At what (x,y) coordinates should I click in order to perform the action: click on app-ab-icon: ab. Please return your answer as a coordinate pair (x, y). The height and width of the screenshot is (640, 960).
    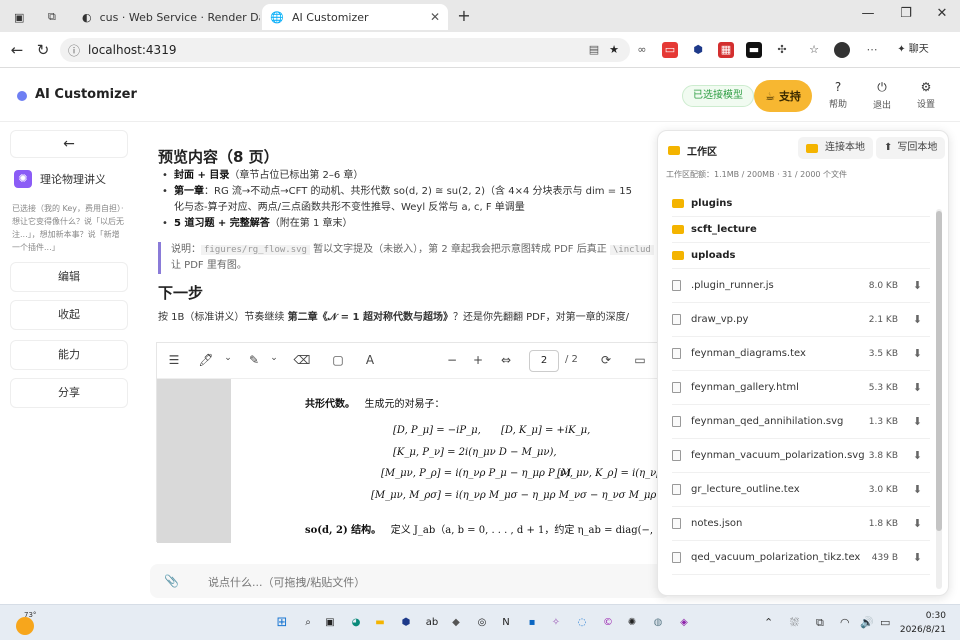
    Looking at the image, I should click on (432, 623).